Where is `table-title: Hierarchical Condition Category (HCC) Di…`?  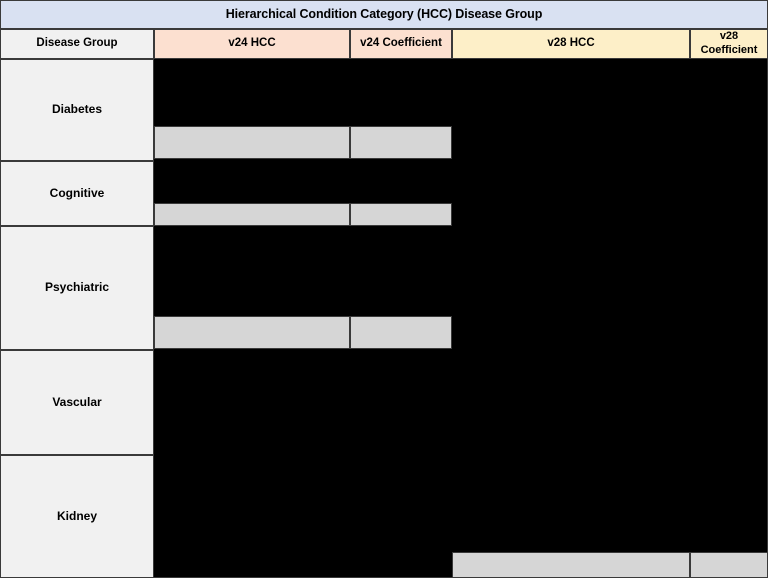
table-title: Hierarchical Condition Category (HCC) Di… is located at coordinates (384, 14).